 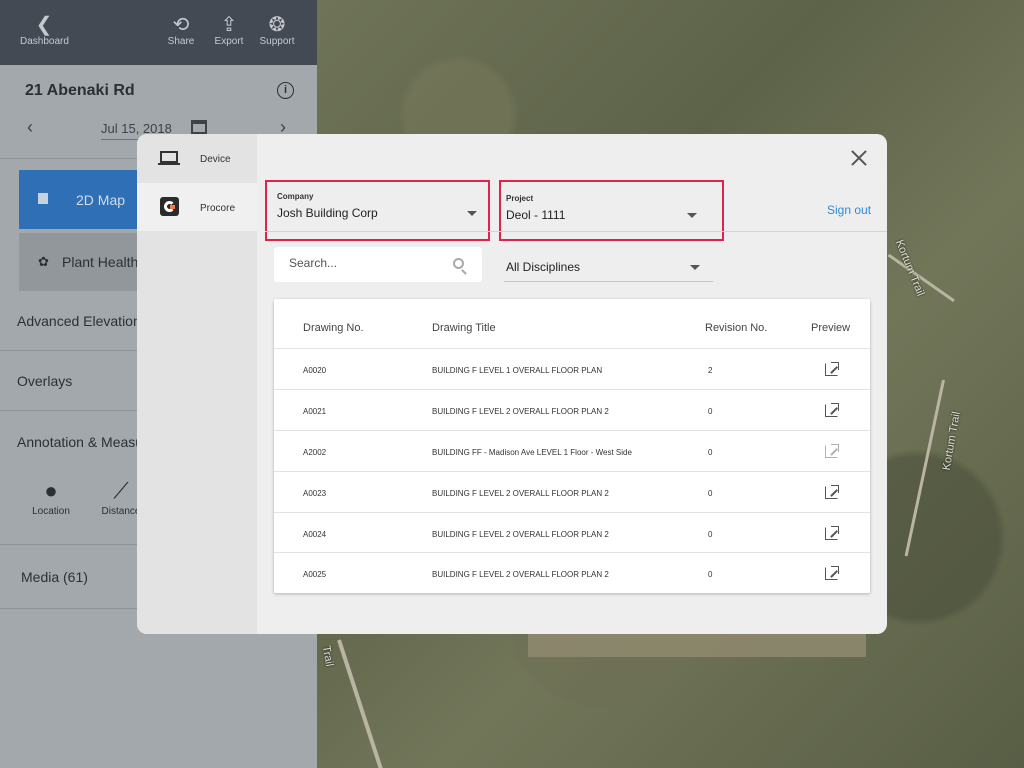 What do you see at coordinates (80, 90) in the screenshot?
I see `site-title: 21 Abenaki Rd` at bounding box center [80, 90].